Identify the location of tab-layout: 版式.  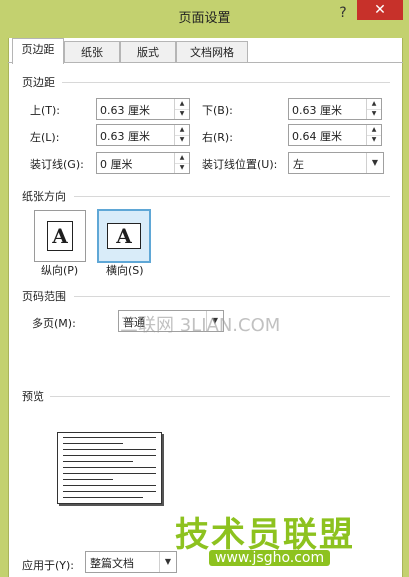
(148, 52).